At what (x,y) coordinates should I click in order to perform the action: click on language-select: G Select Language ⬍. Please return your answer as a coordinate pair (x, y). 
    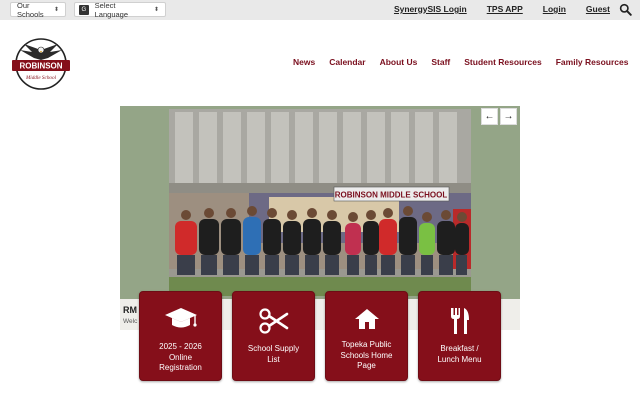
    Looking at the image, I should click on (120, 9).